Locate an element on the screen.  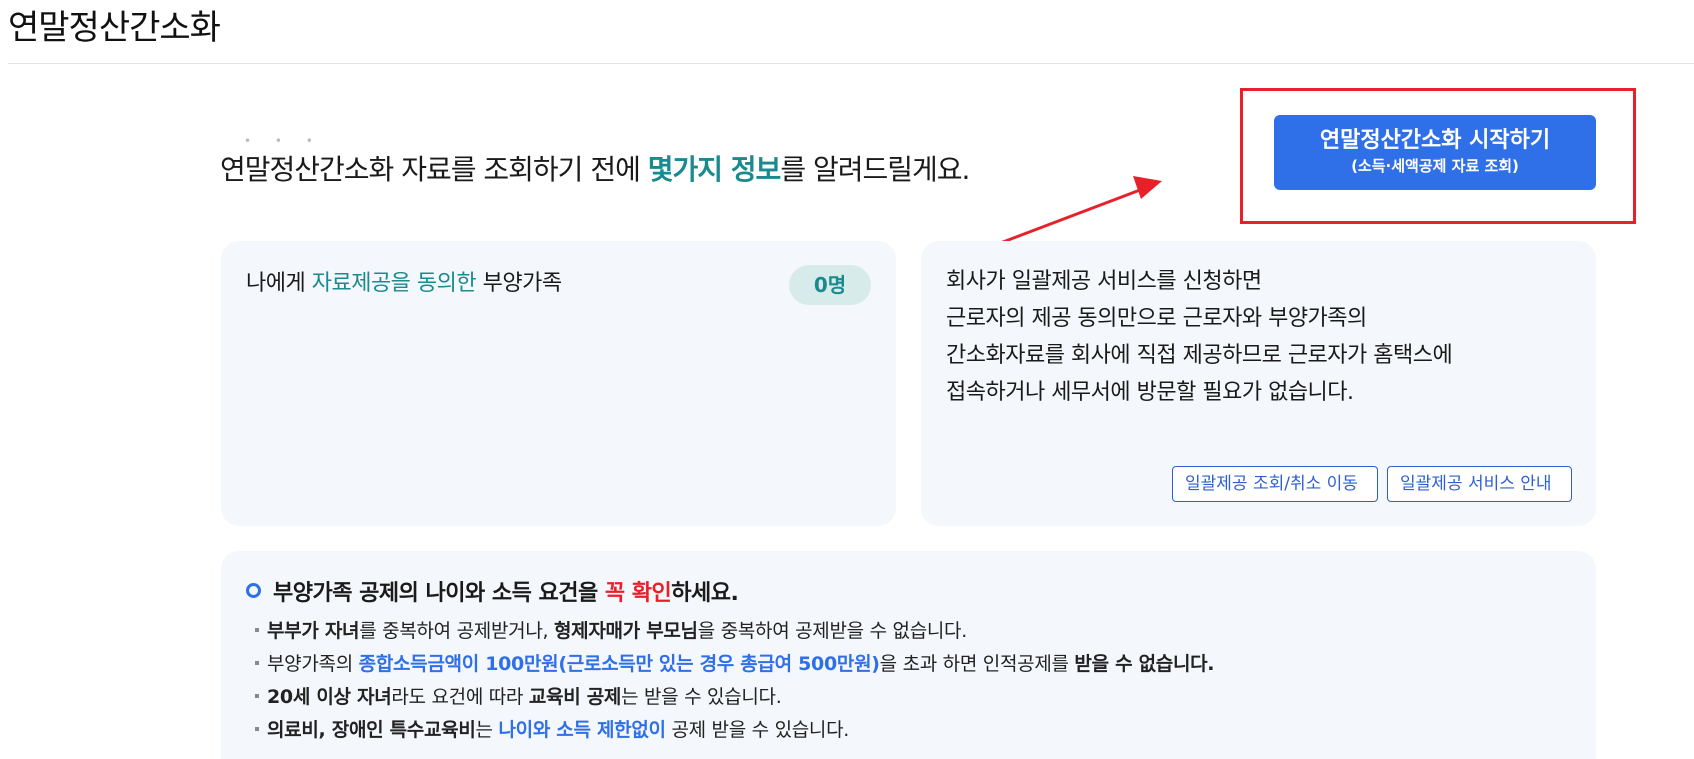
bulk-desc-line: 근로자의 제공 동의만으로 근로자와 부양가족의 is located at coordinates (1156, 318).